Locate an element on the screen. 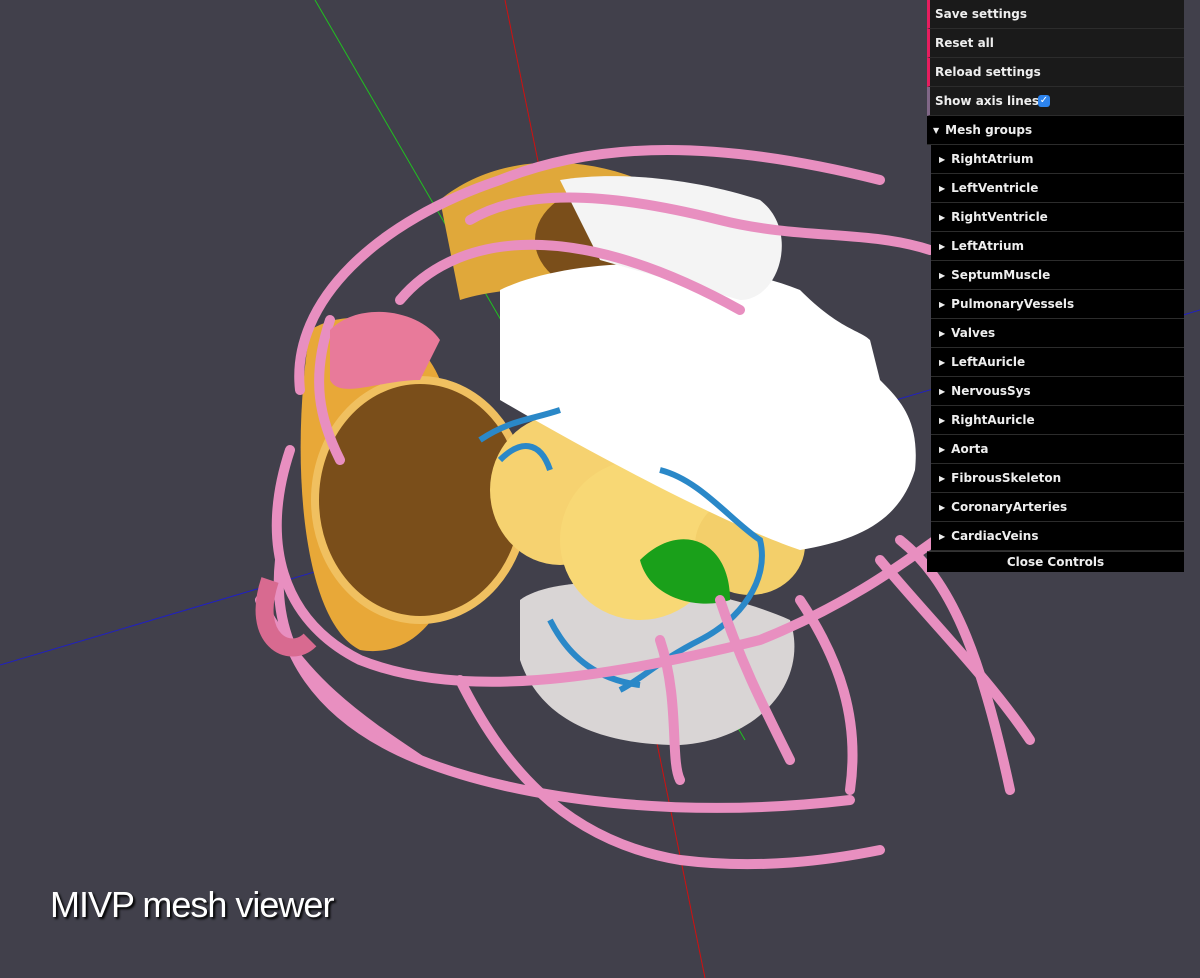  mesh-group-label: Aorta is located at coordinates (970, 449).